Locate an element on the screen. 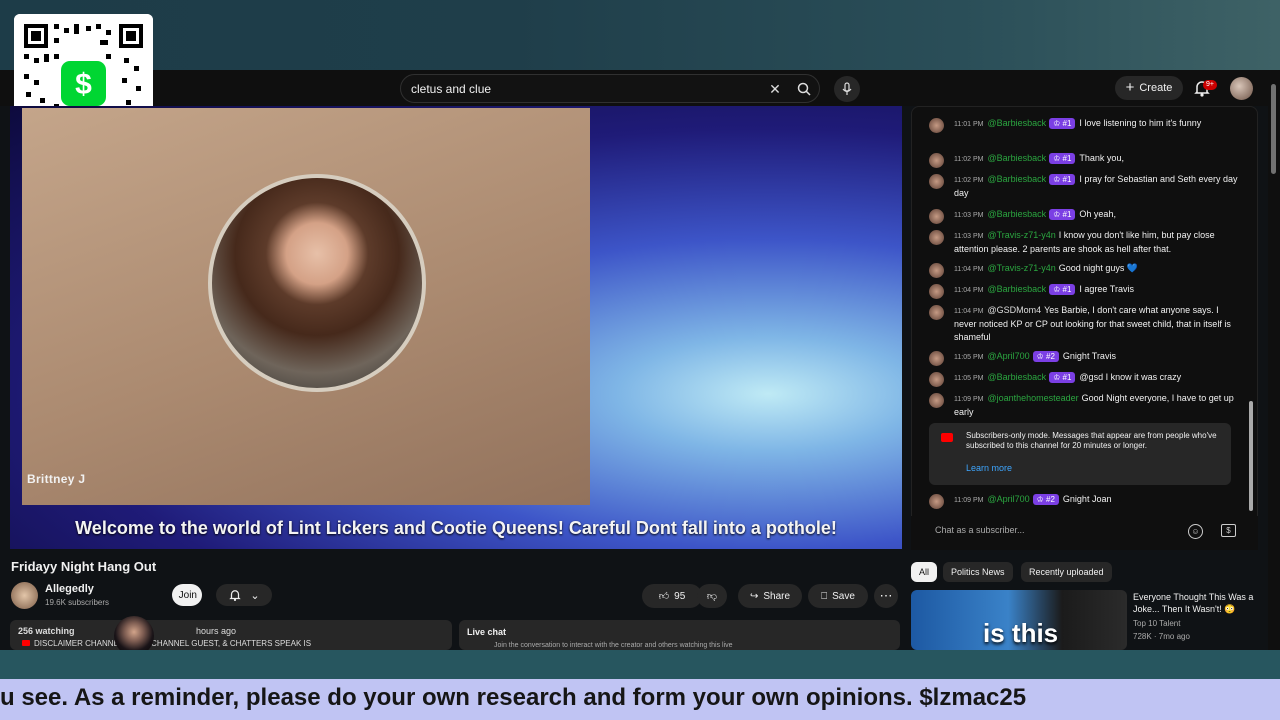  recommended-channel: Top 10 Talent is located at coordinates (1156, 623).